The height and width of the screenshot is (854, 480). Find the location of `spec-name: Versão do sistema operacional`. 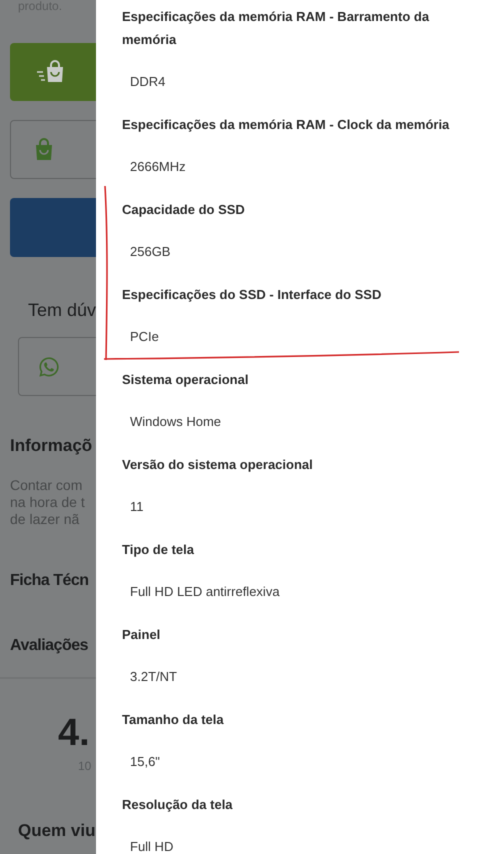

spec-name: Versão do sistema operacional is located at coordinates (218, 465).